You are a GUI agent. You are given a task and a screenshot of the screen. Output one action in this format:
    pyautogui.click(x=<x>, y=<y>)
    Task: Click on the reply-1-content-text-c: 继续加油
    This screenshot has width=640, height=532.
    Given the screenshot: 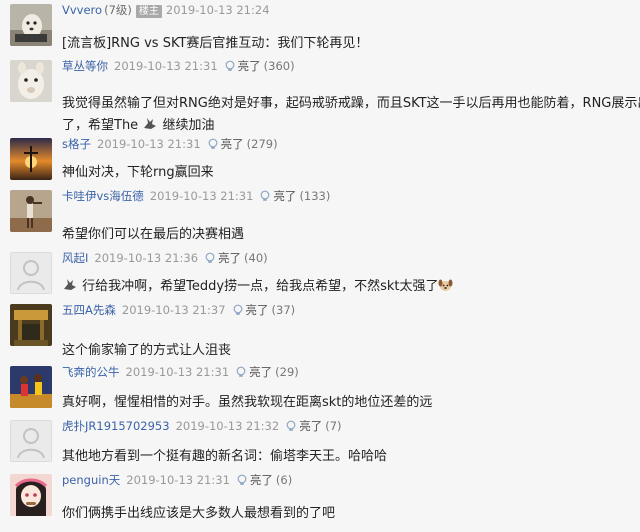 What is the action you would take?
    pyautogui.click(x=188, y=125)
    